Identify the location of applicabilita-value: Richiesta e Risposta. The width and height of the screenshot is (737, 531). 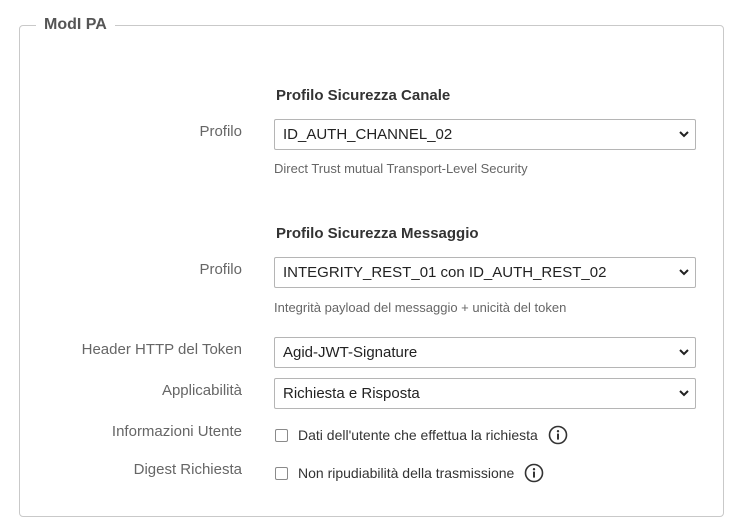
(351, 393).